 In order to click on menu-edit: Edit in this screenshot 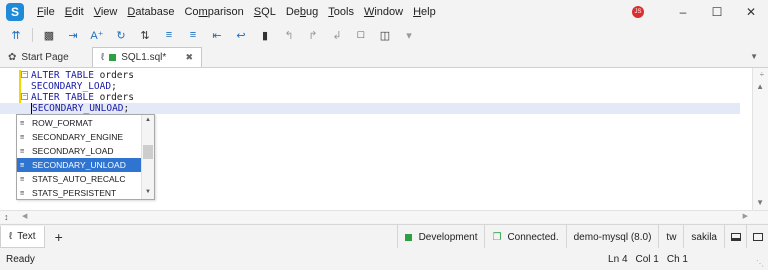, I will do `click(74, 12)`.